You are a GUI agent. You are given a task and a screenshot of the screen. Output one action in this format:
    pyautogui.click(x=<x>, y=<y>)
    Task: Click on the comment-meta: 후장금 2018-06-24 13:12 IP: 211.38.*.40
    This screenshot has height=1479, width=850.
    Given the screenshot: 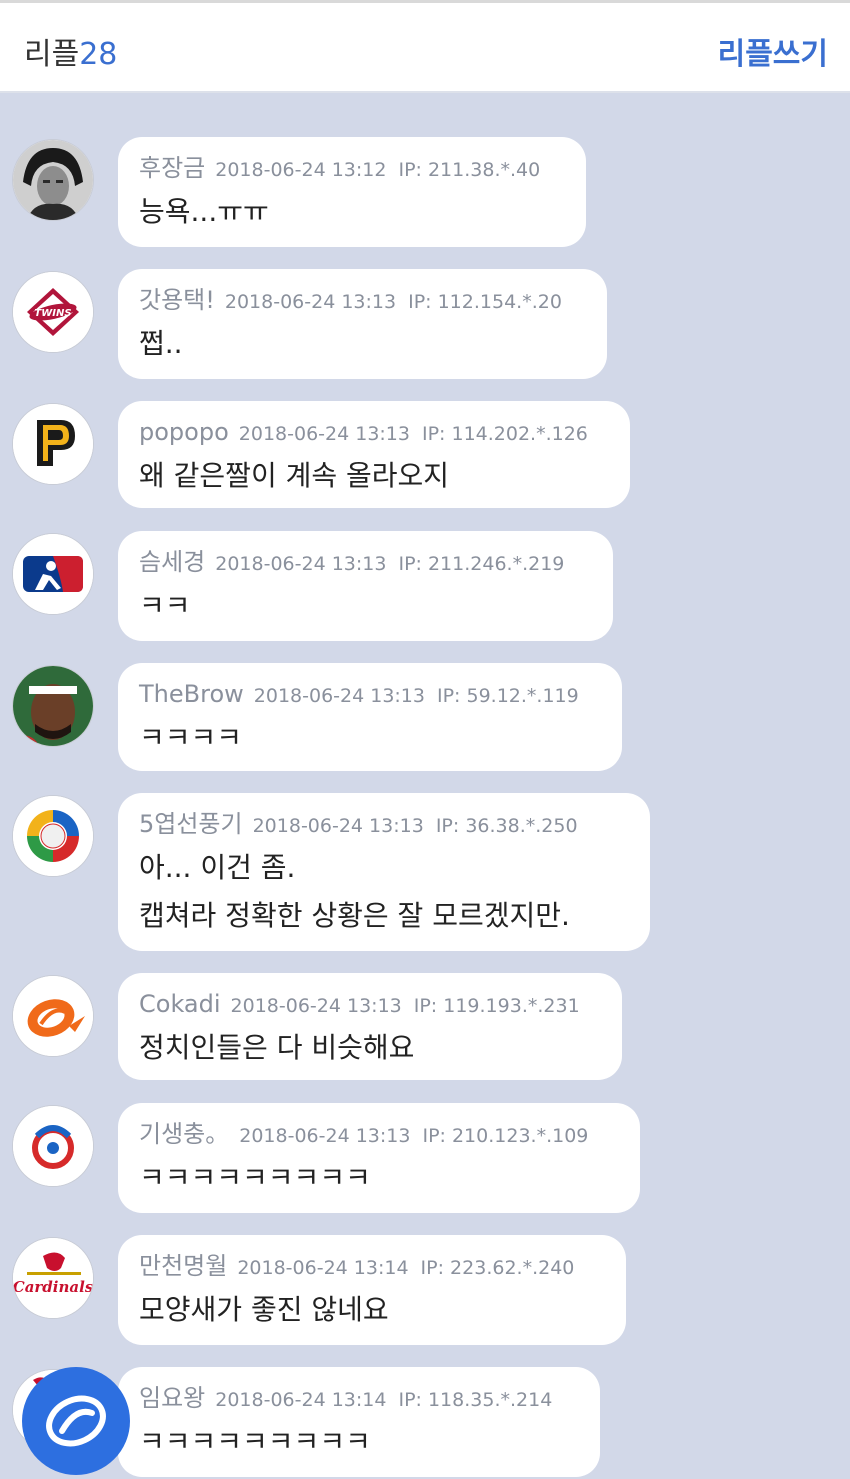 What is the action you would take?
    pyautogui.click(x=352, y=169)
    